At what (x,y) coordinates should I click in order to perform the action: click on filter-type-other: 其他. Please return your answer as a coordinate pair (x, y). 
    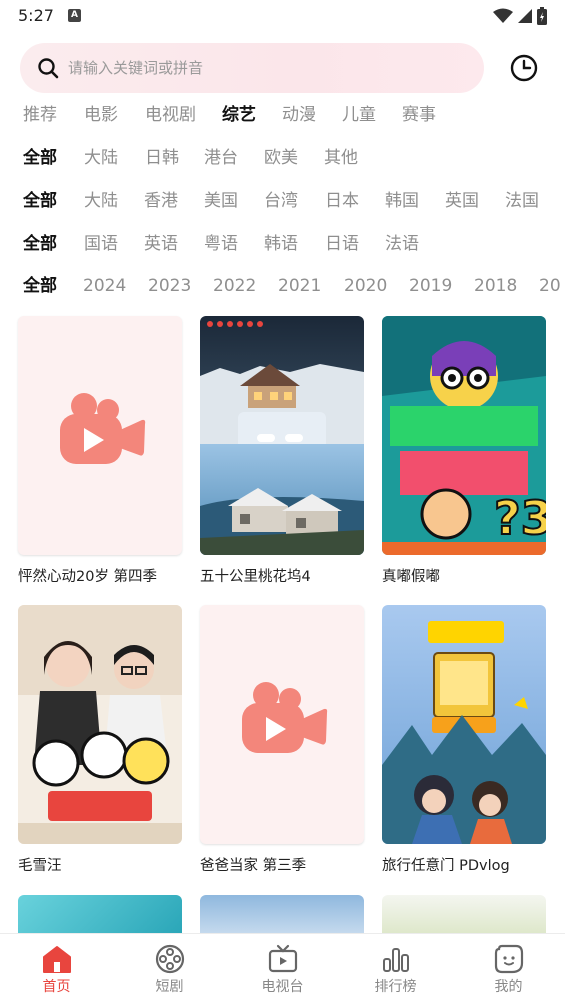
    Looking at the image, I should click on (341, 158).